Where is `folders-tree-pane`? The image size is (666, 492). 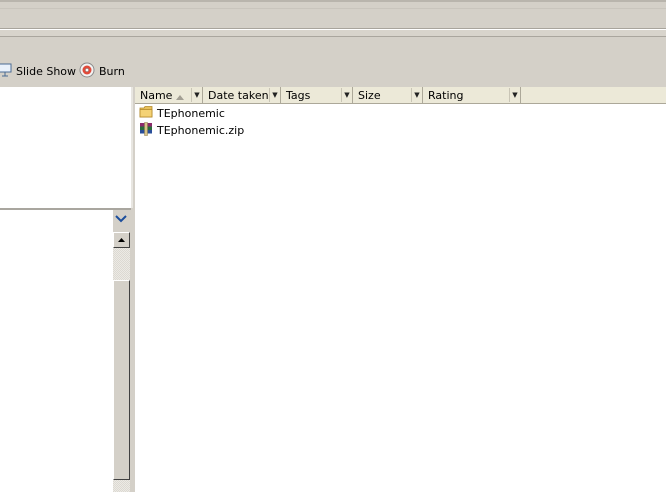 folders-tree-pane is located at coordinates (56, 351).